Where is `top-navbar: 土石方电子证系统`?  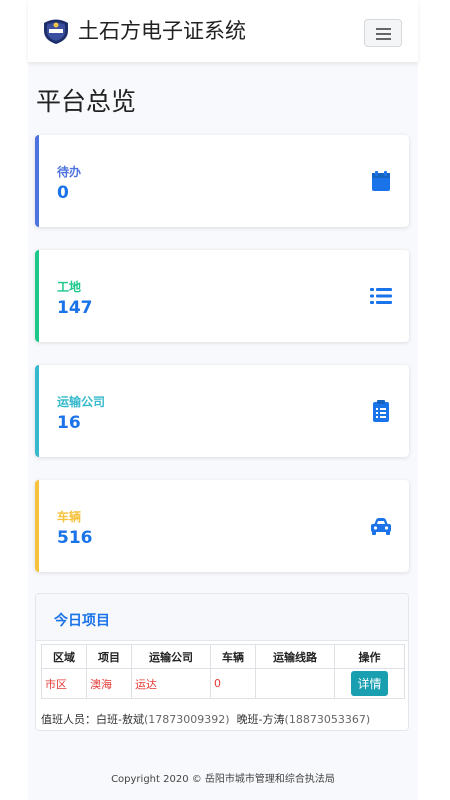
top-navbar: 土石方电子证系统 is located at coordinates (223, 31).